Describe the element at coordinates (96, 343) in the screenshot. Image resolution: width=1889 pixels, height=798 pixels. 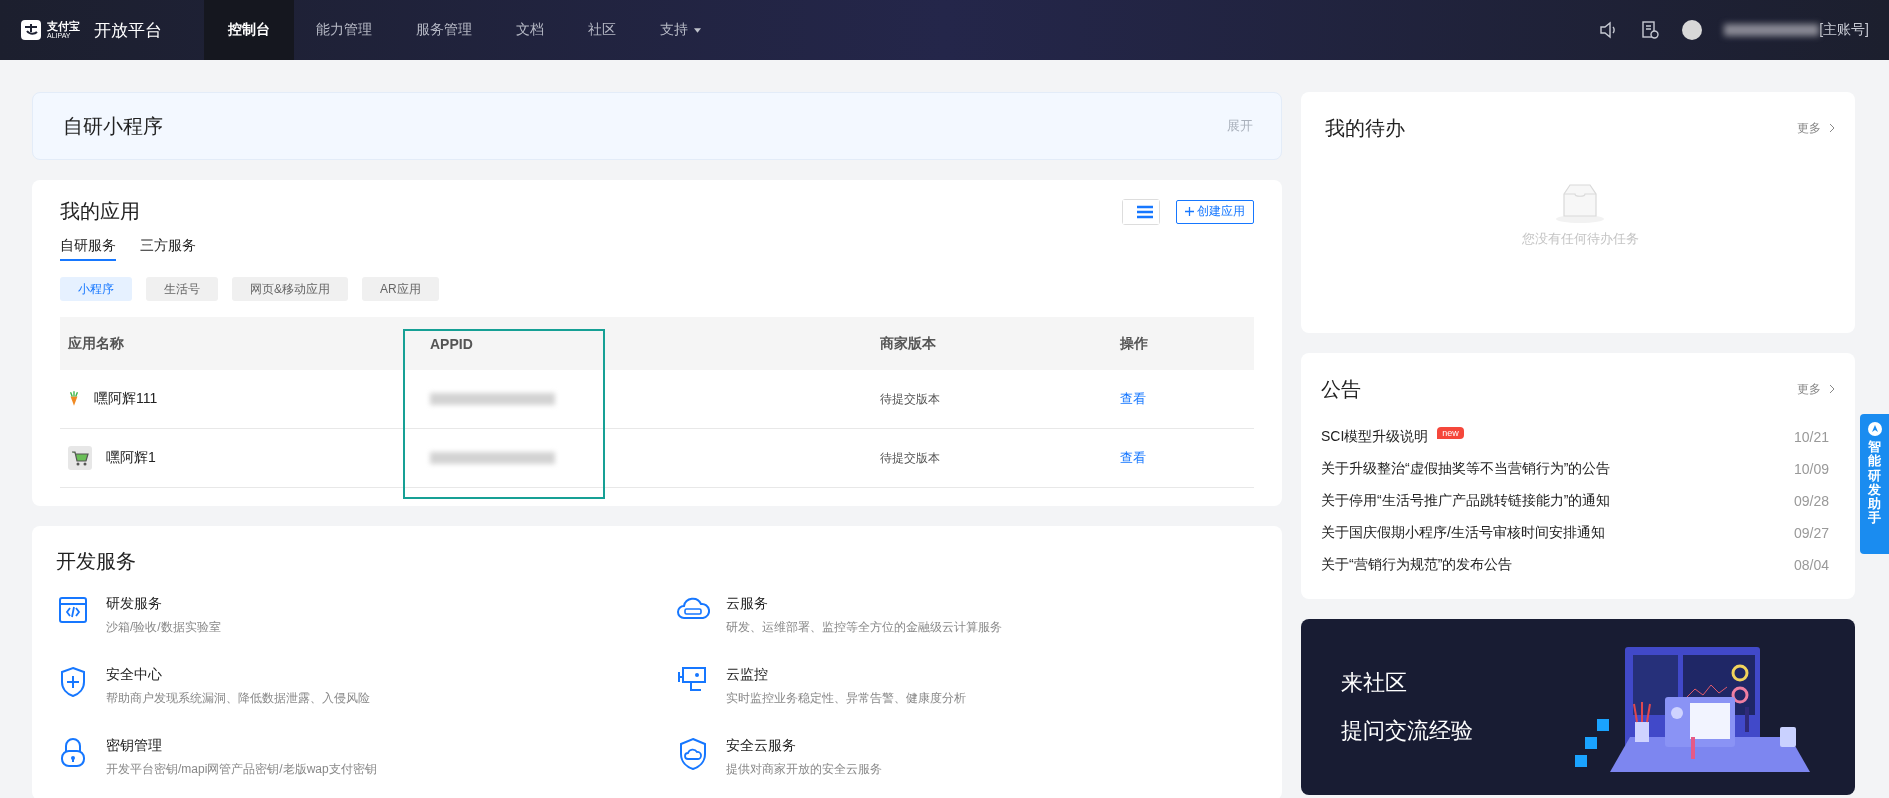
I see `column-header: 应用名称` at that location.